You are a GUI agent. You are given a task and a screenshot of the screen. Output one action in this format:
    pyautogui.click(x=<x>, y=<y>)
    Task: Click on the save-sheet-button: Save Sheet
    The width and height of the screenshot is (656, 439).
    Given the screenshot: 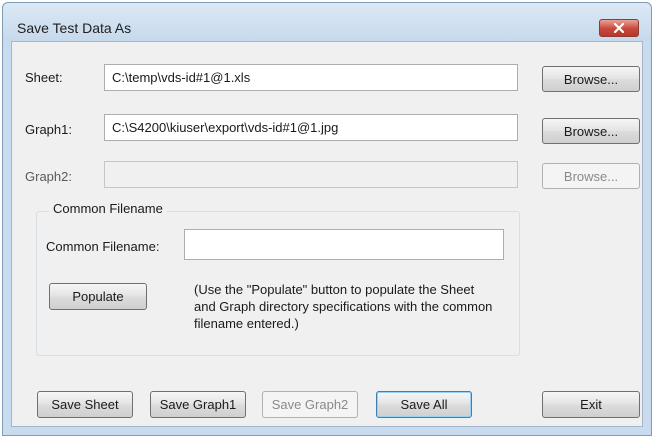 What is the action you would take?
    pyautogui.click(x=85, y=404)
    